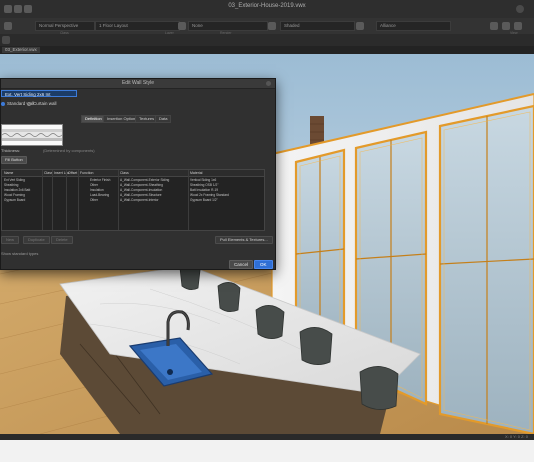  What do you see at coordinates (3, 103) in the screenshot?
I see `radio-selected-icon` at bounding box center [3, 103].